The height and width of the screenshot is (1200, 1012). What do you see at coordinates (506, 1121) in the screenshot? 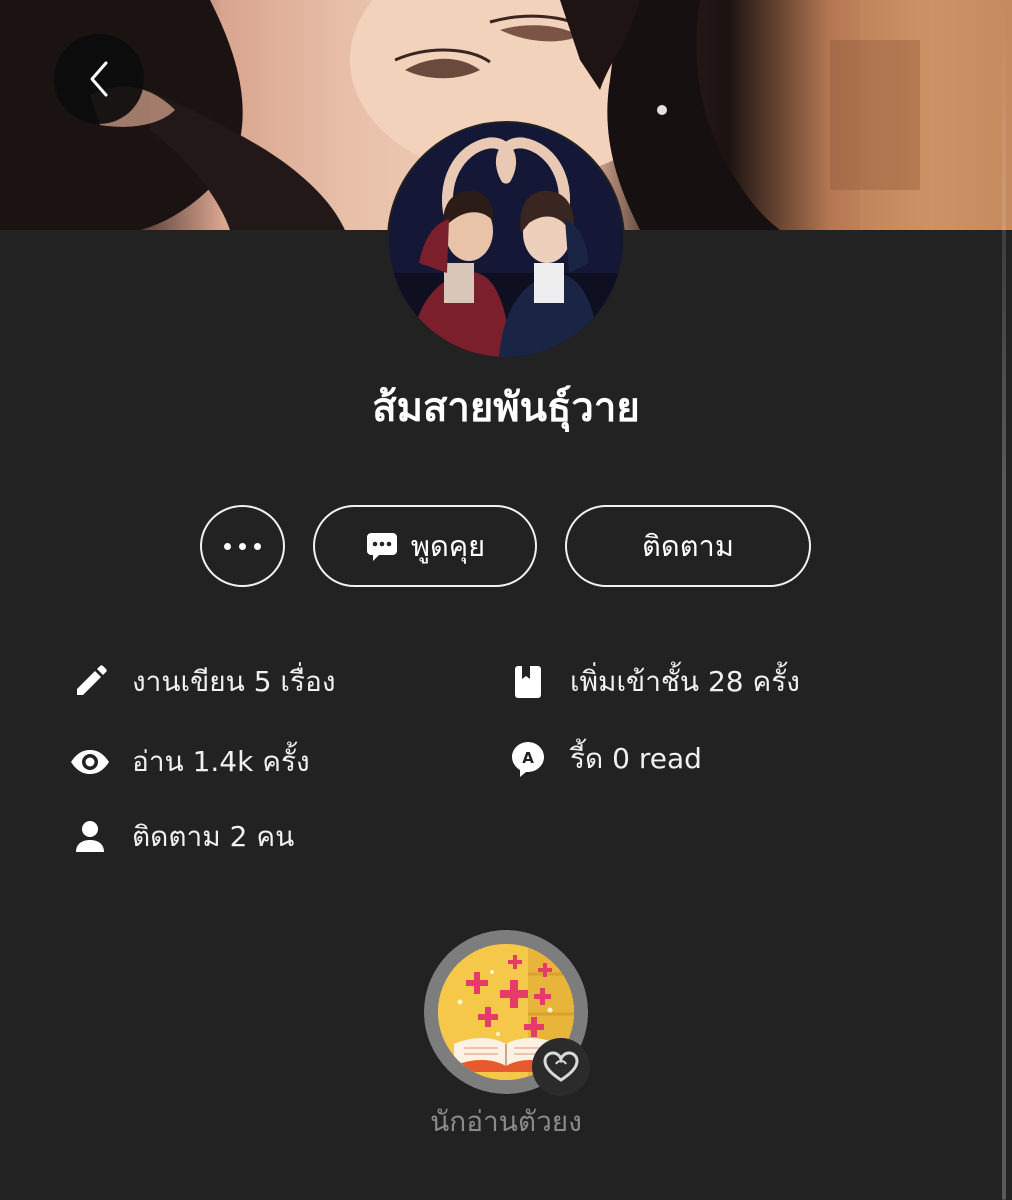
I see `badge-label: นักอ่านตัวยง` at bounding box center [506, 1121].